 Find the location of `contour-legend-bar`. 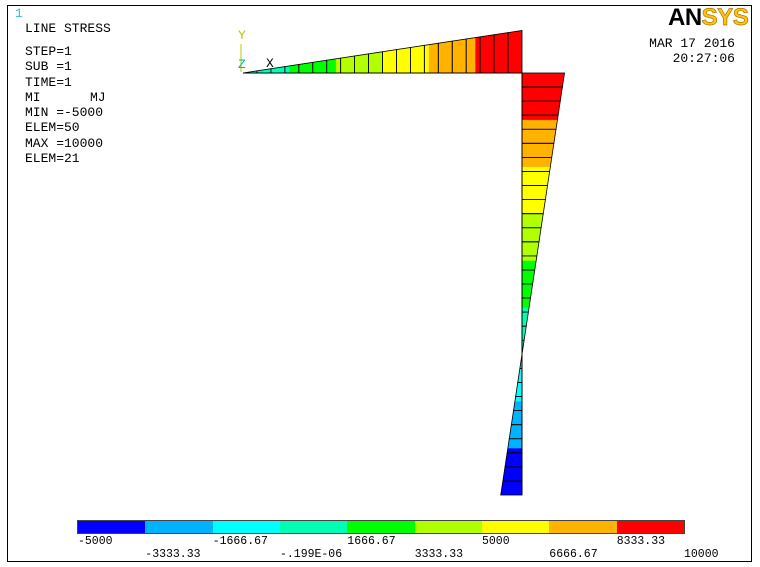

contour-legend-bar is located at coordinates (381, 527).